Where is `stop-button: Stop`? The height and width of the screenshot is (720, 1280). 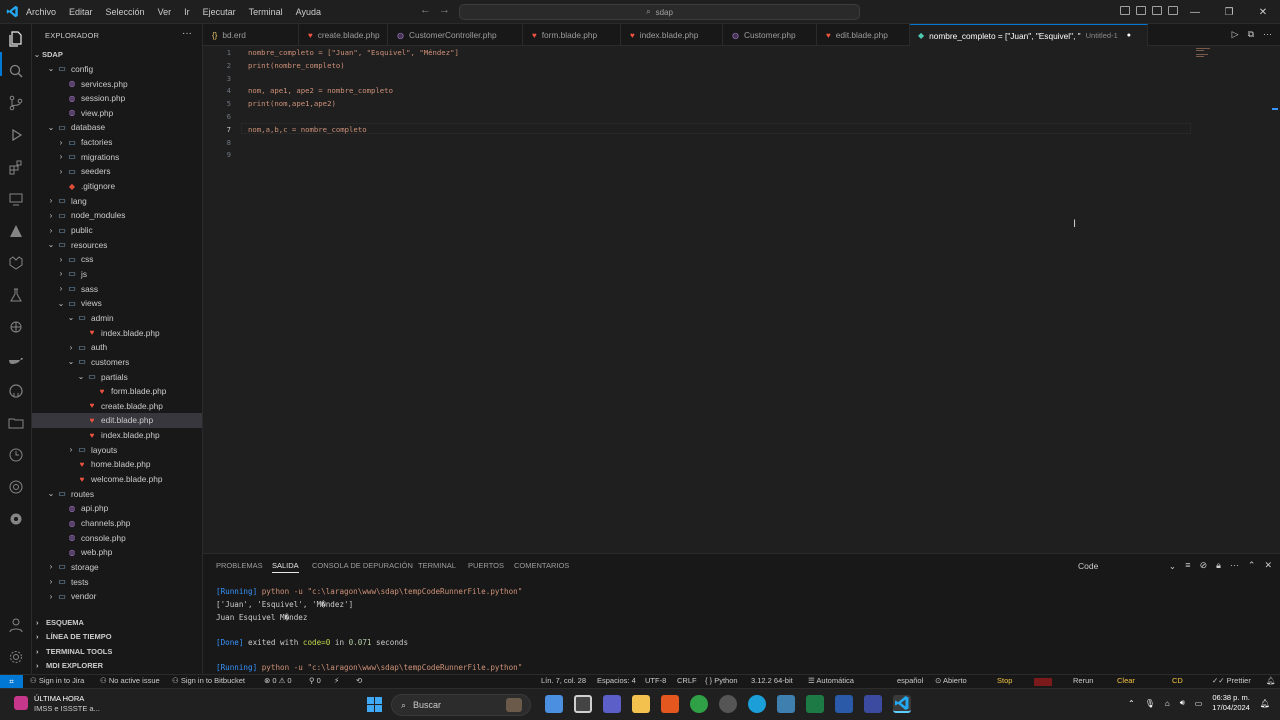
stop-button: Stop is located at coordinates (1004, 680).